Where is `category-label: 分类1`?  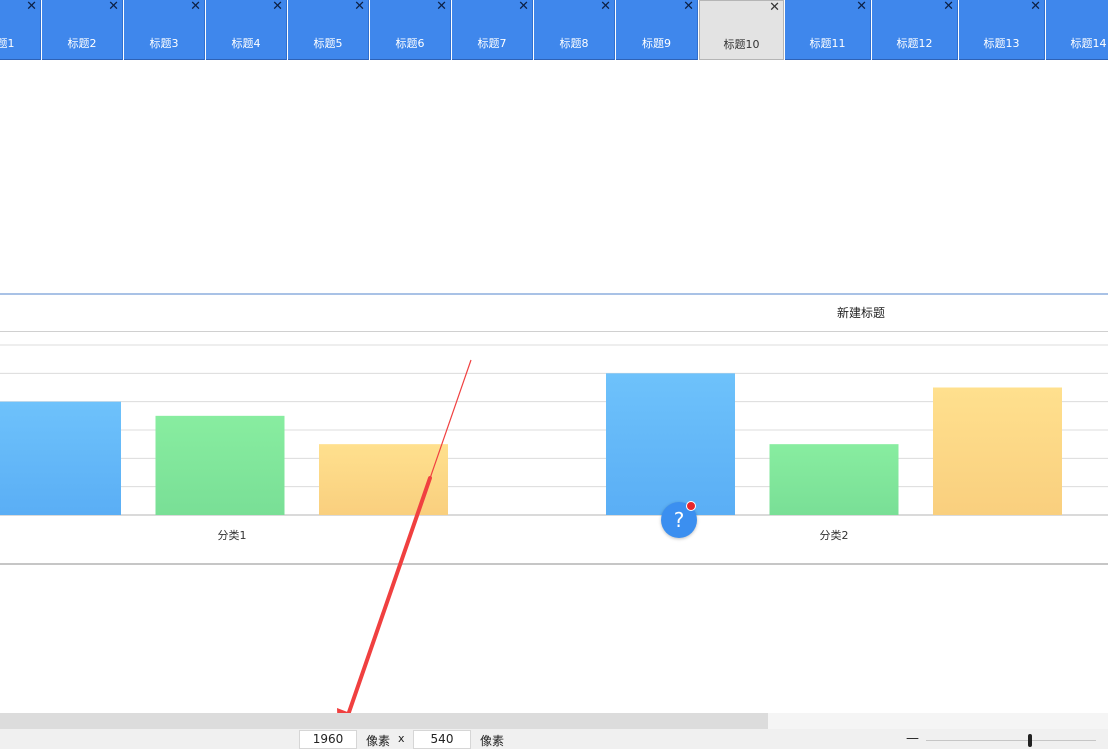
category-label: 分类1 is located at coordinates (232, 535).